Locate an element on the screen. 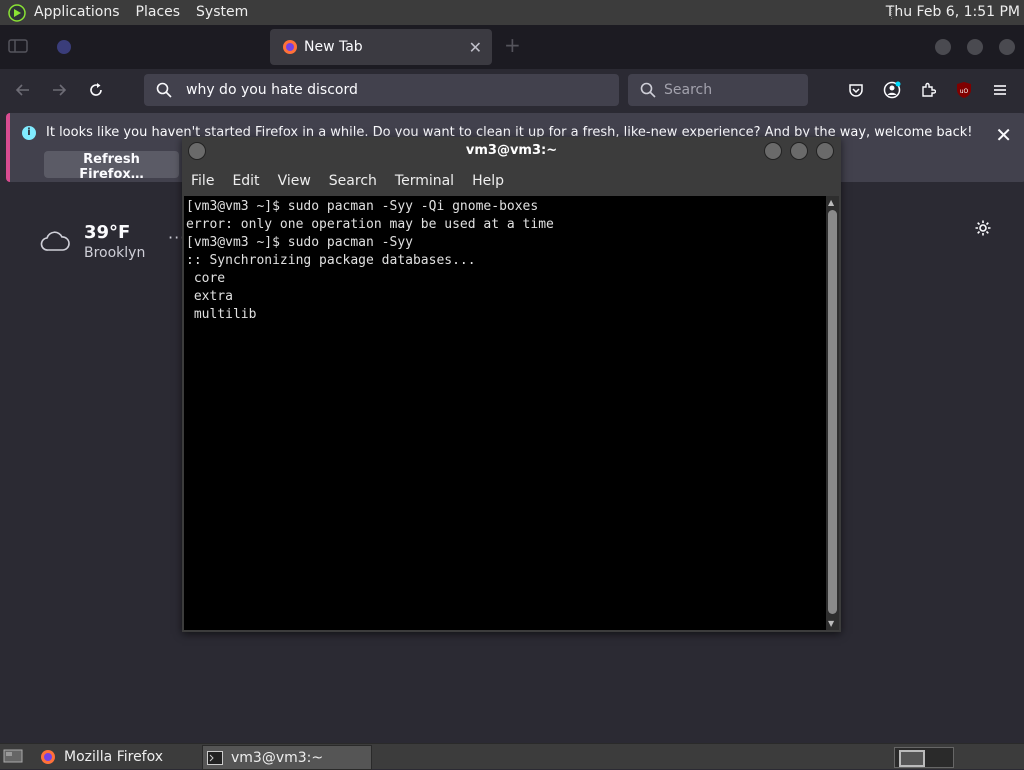  taskbar-item-label: vm3@vm3:~ is located at coordinates (277, 757).